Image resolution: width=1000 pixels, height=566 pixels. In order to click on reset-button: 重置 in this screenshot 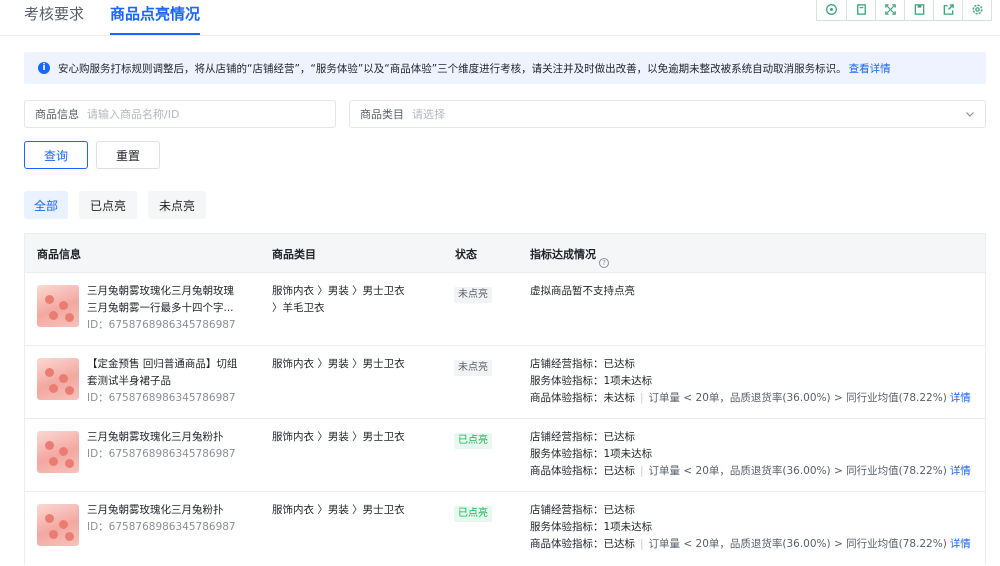, I will do `click(128, 155)`.